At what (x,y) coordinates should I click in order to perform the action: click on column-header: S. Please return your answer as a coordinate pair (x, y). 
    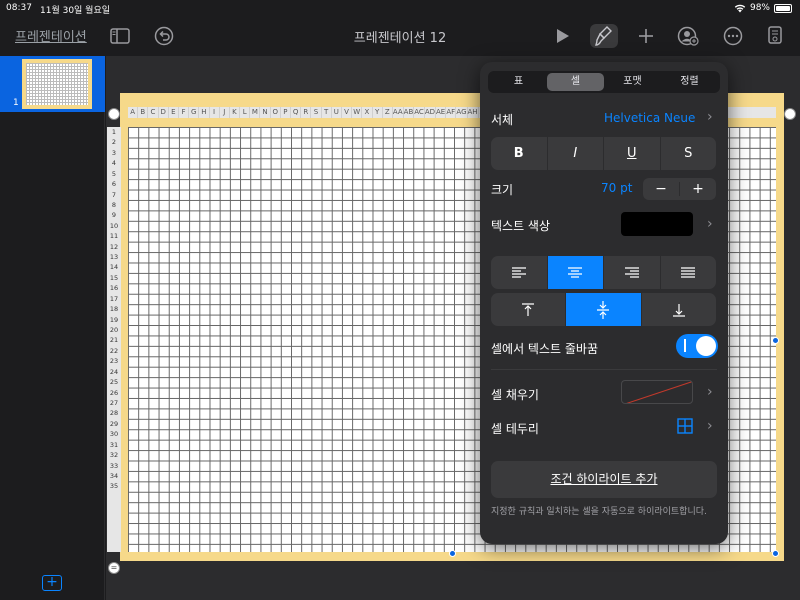
    Looking at the image, I should click on (316, 112).